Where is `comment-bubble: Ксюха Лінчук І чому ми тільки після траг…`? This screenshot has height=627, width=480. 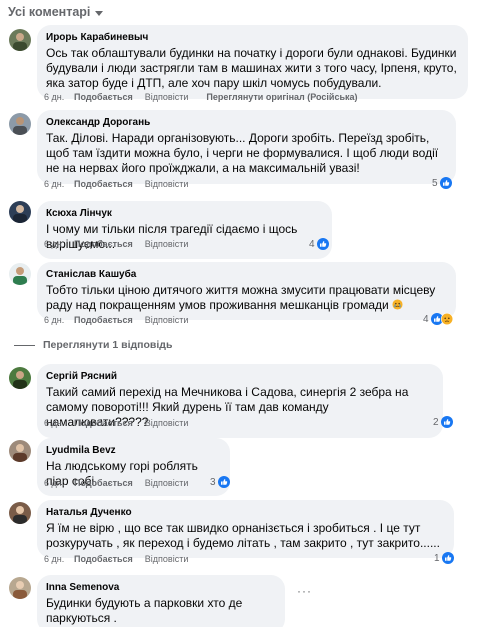 comment-bubble: Ксюха Лінчук І чому ми тільки після траг… is located at coordinates (184, 230).